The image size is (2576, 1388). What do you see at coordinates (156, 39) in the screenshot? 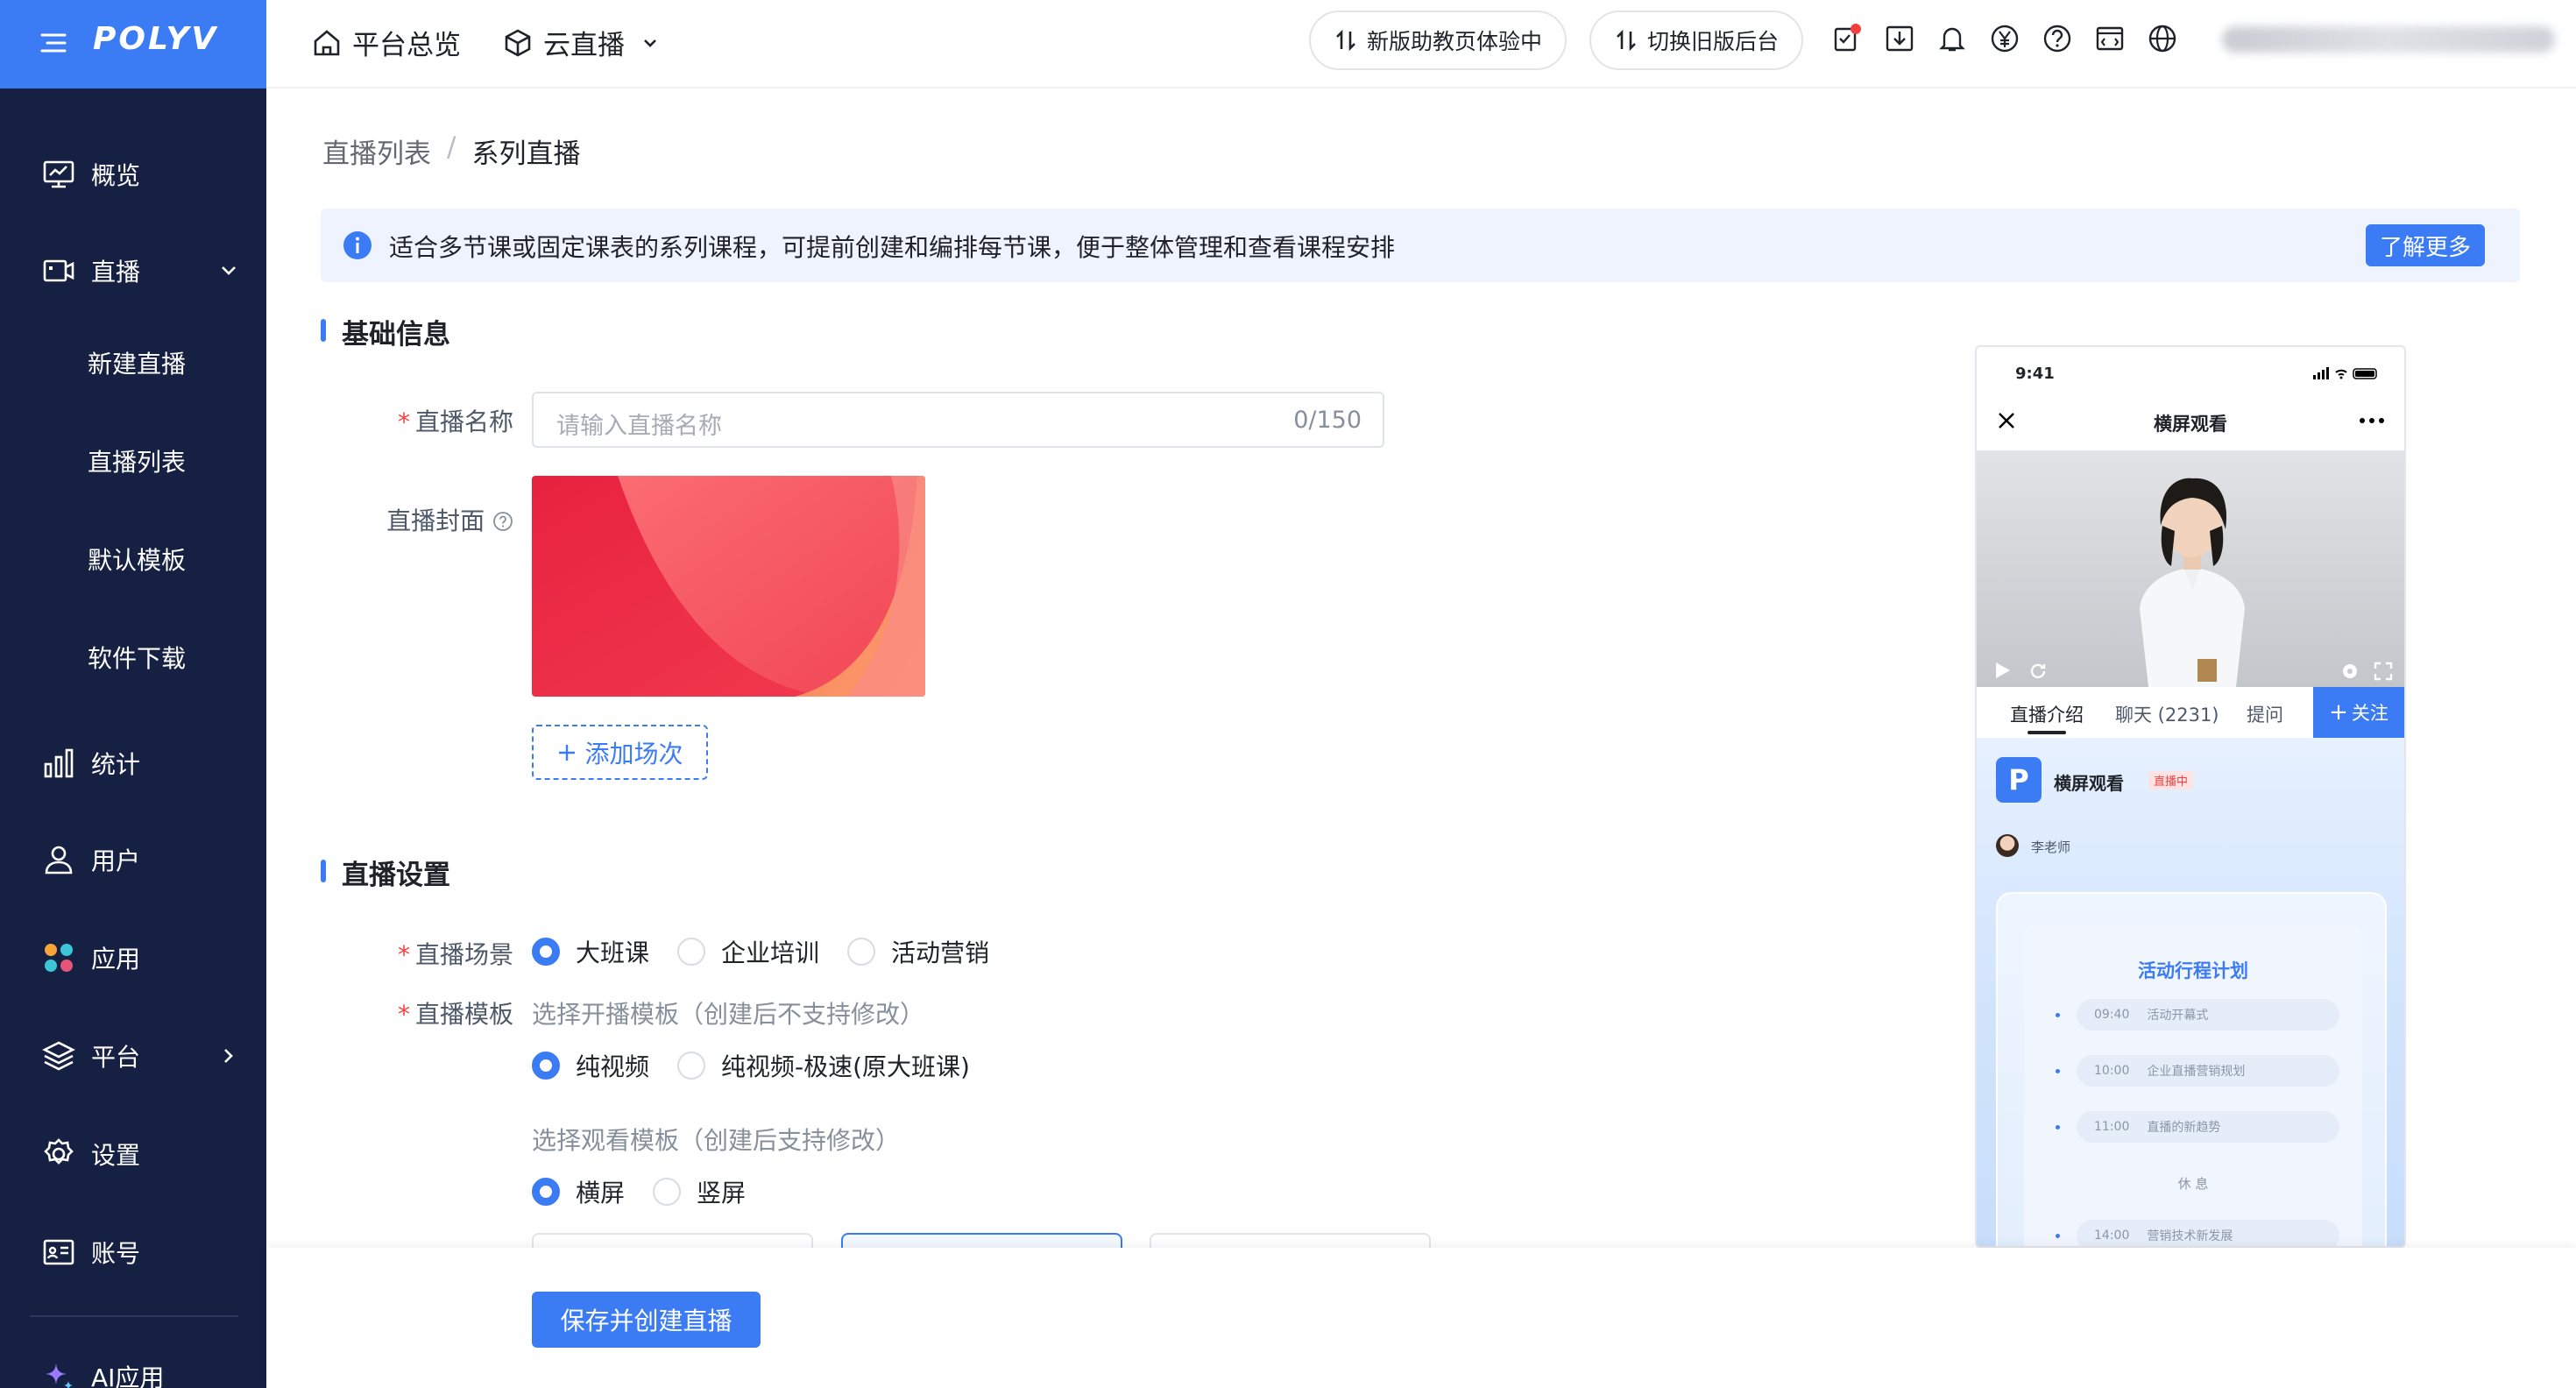
I see `polyv-logo: POLYV` at bounding box center [156, 39].